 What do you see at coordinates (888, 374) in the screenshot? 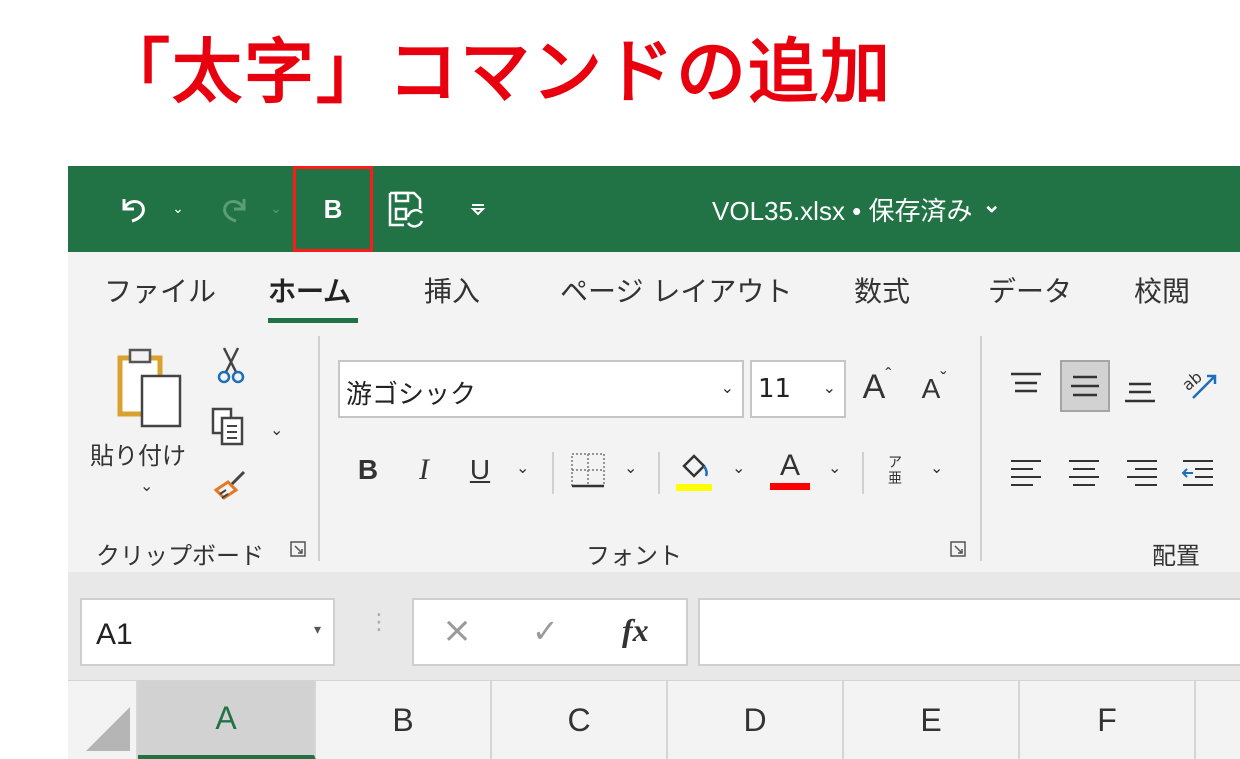
I see `caret-up-icon: ˆ` at bounding box center [888, 374].